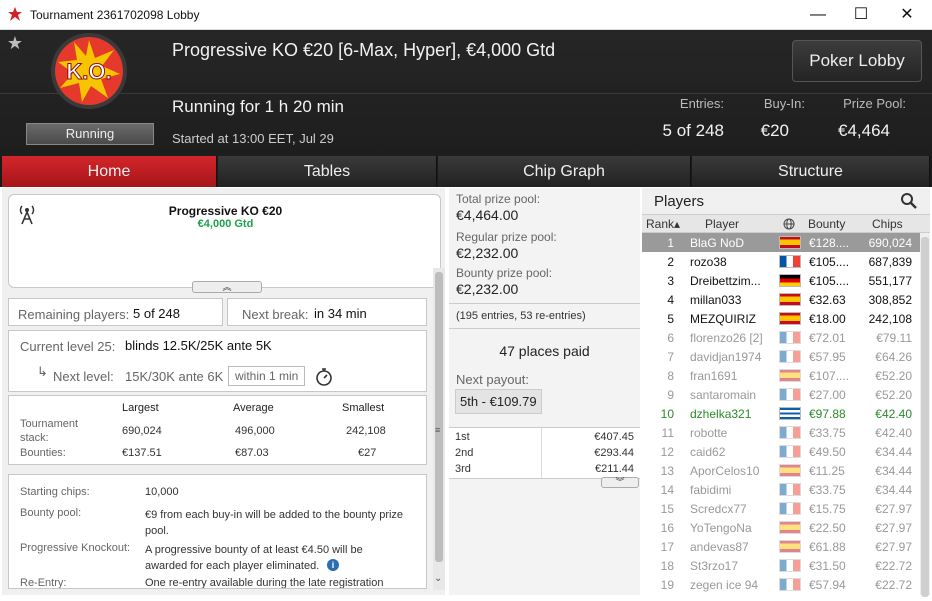 This screenshot has height=601, width=932. I want to click on player-bounty: €57.94, so click(827, 585).